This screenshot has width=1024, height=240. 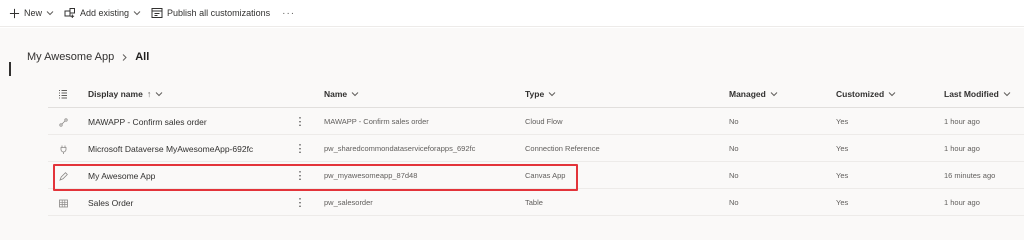 What do you see at coordinates (219, 13) in the screenshot?
I see `publish-all-label: Publish all customizations` at bounding box center [219, 13].